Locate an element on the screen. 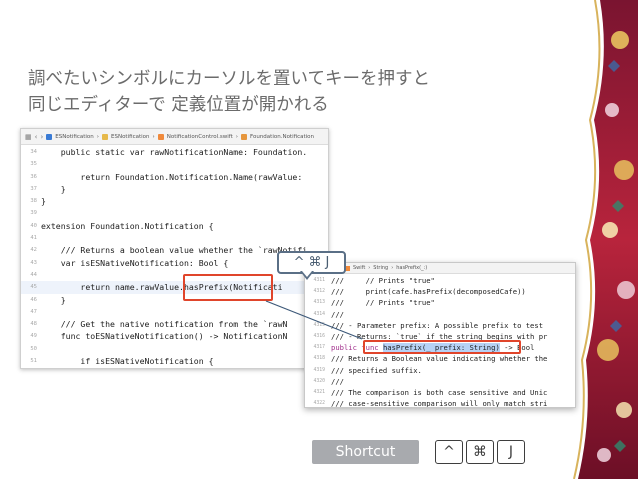 The width and height of the screenshot is (638, 479). shortcut-keys: ^ ⌘ J is located at coordinates (480, 452).